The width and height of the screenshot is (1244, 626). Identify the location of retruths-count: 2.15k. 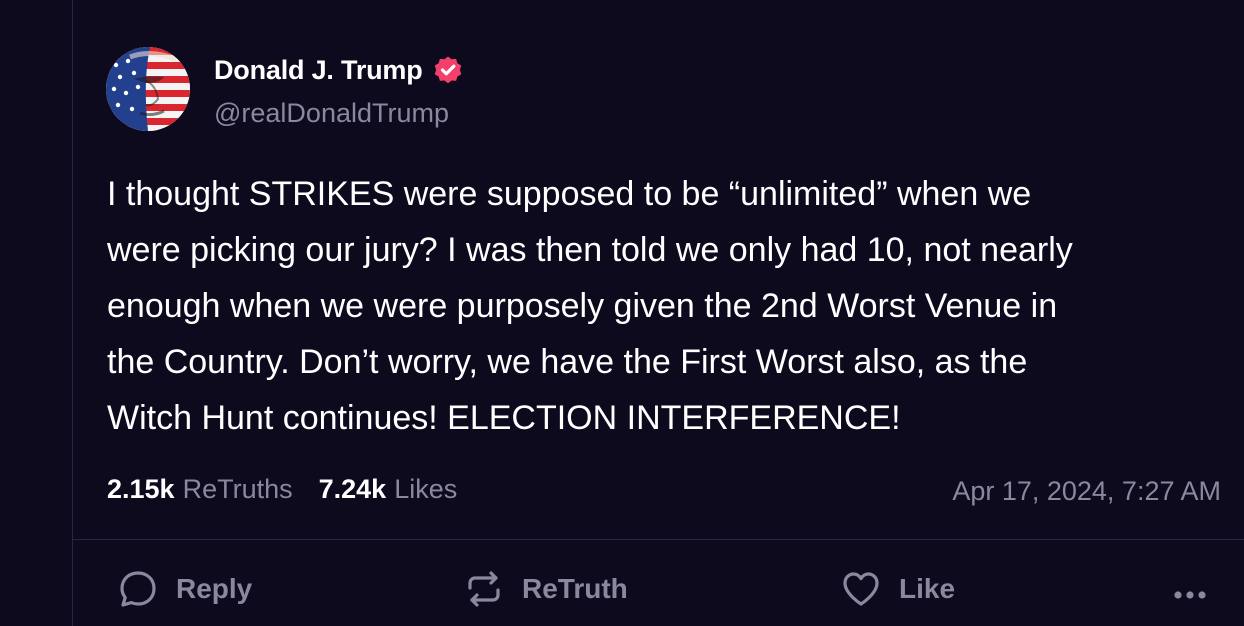
(141, 489).